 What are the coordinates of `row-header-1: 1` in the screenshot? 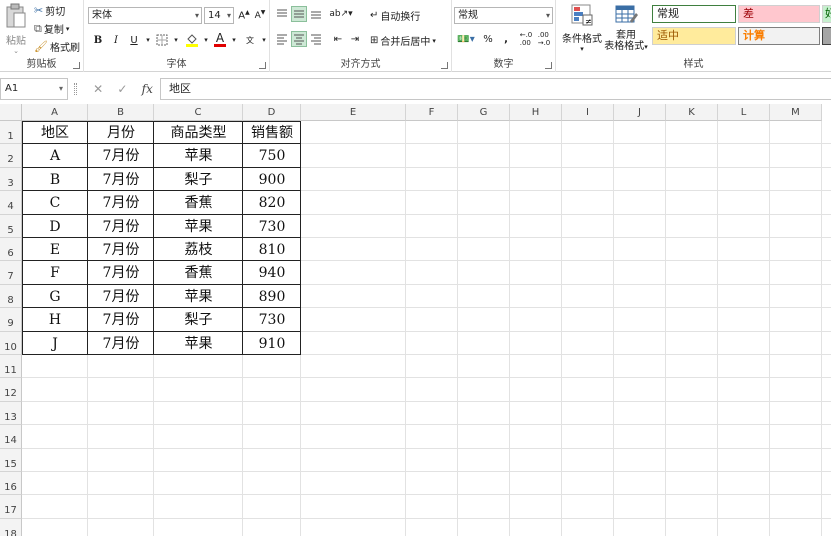 It's located at (11, 133).